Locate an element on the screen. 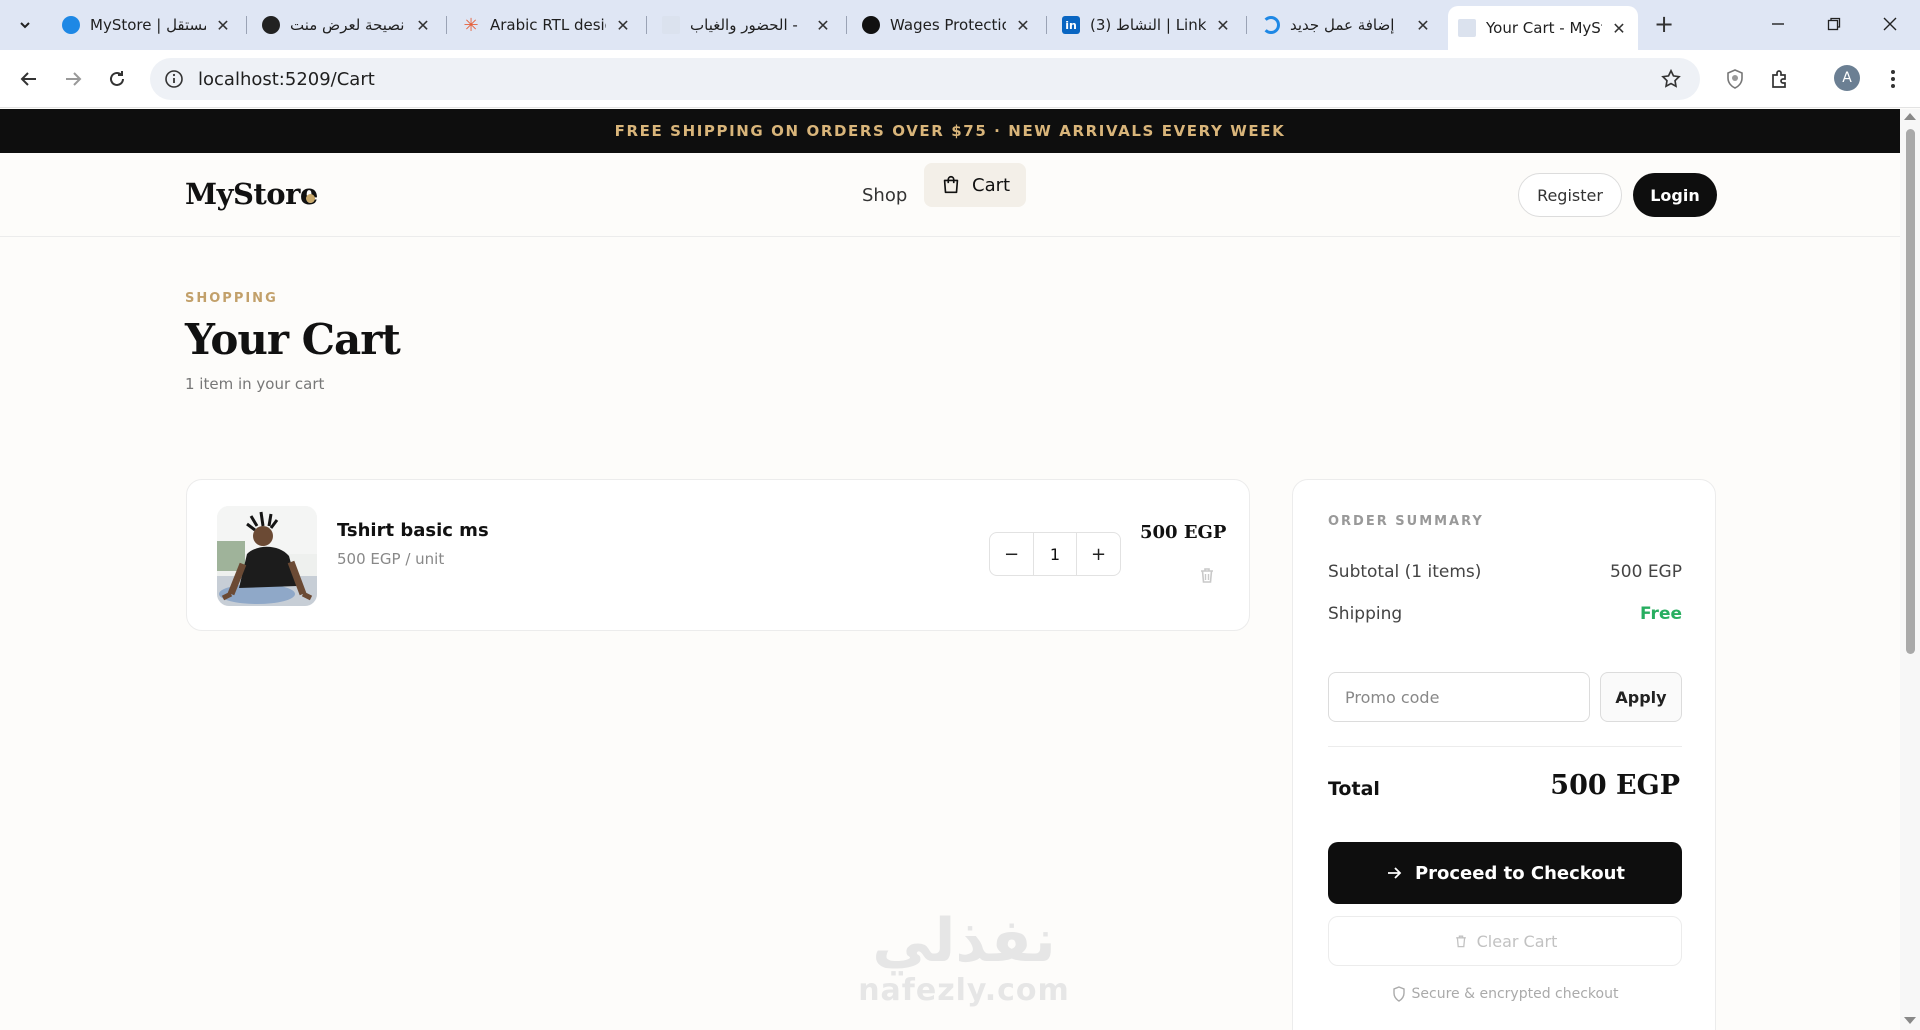 The image size is (1920, 1030). back-button is located at coordinates (29, 79).